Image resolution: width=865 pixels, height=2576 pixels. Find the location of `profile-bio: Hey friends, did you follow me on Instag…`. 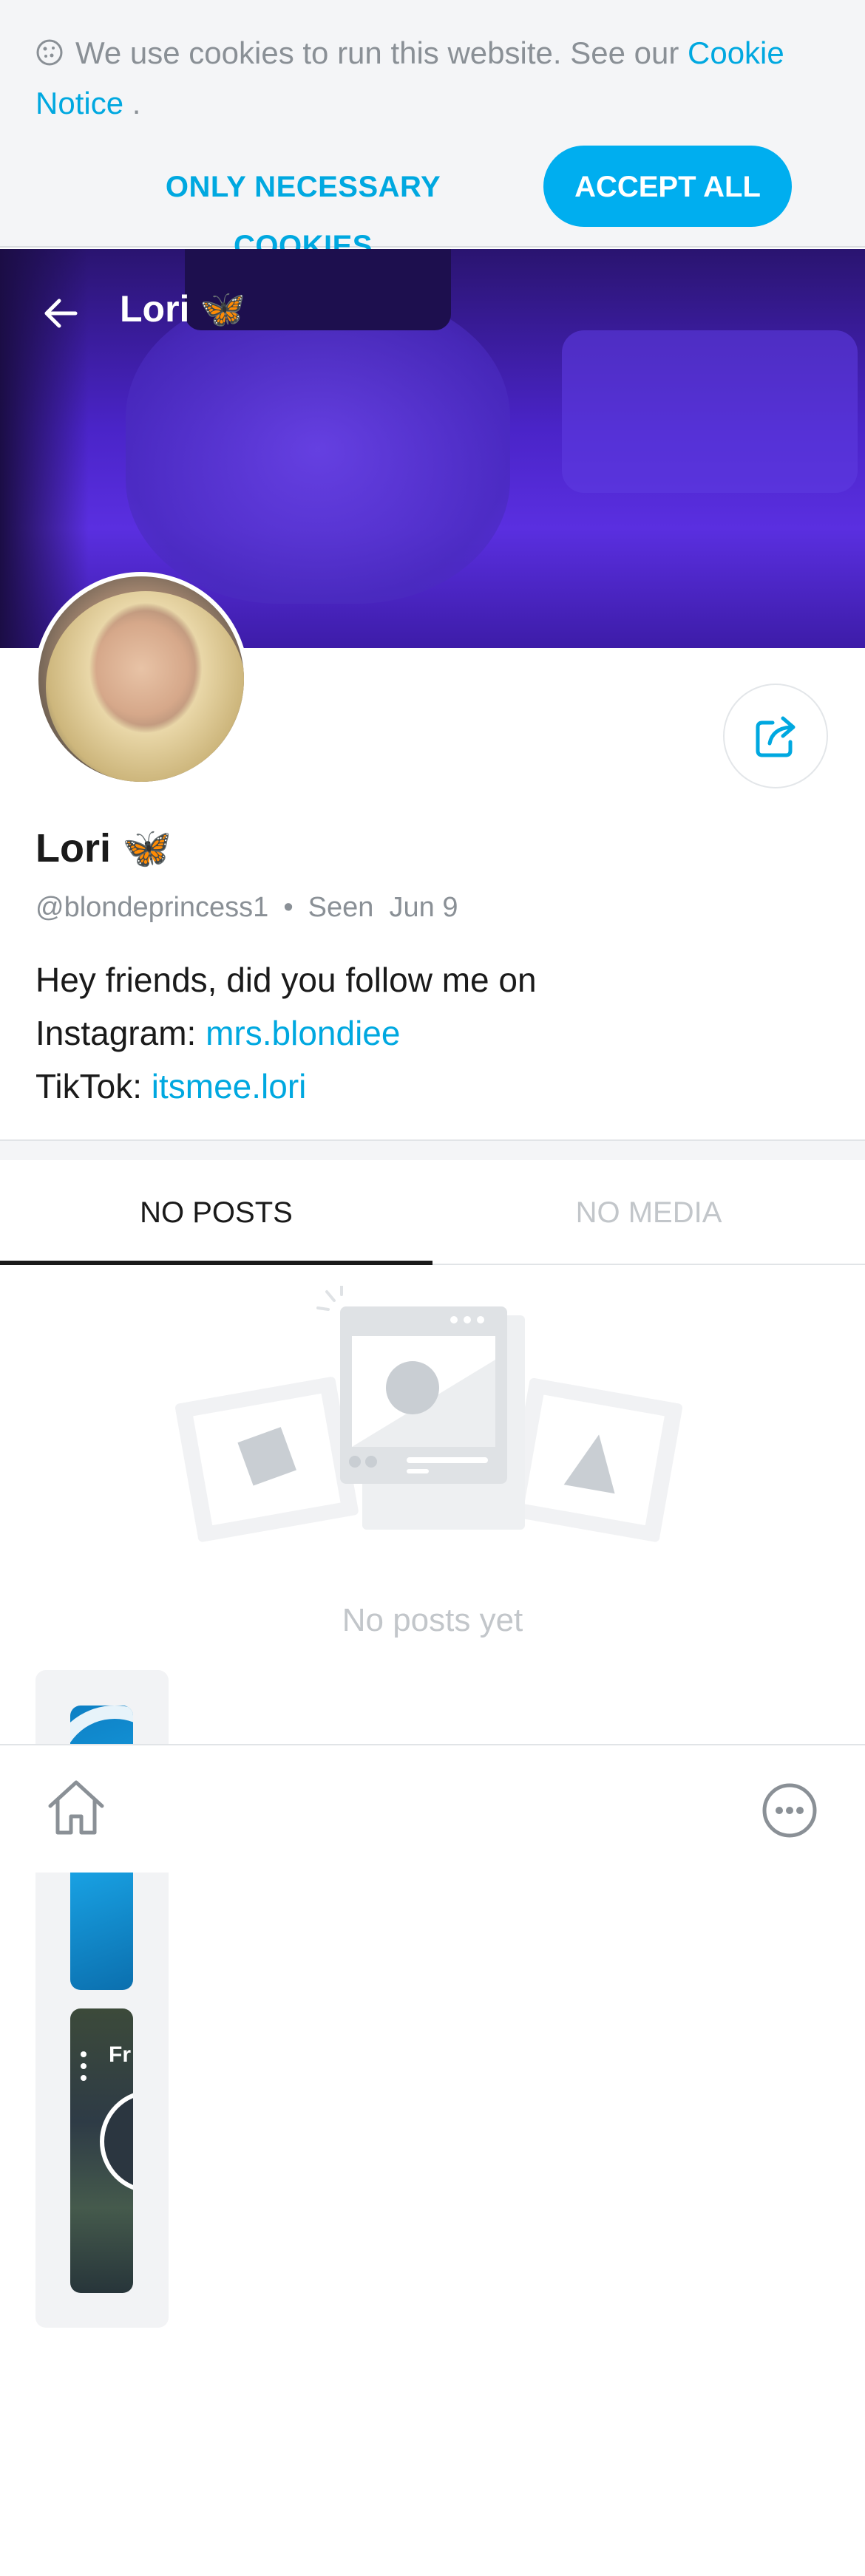

profile-bio: Hey friends, did you follow me on Instag… is located at coordinates (286, 1033).